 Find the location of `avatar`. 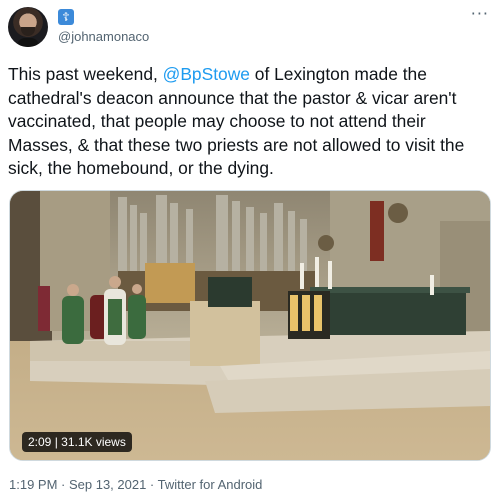

avatar is located at coordinates (28, 27).